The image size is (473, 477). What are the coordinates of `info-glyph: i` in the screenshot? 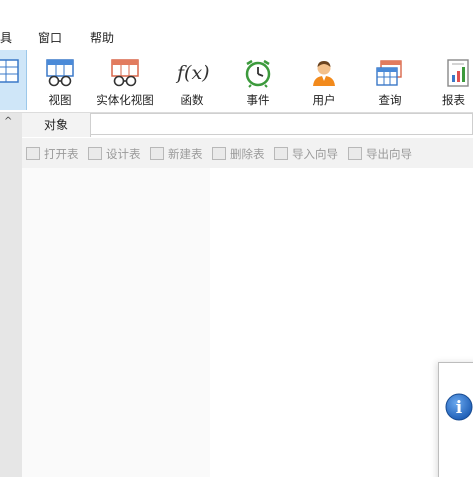 It's located at (459, 408).